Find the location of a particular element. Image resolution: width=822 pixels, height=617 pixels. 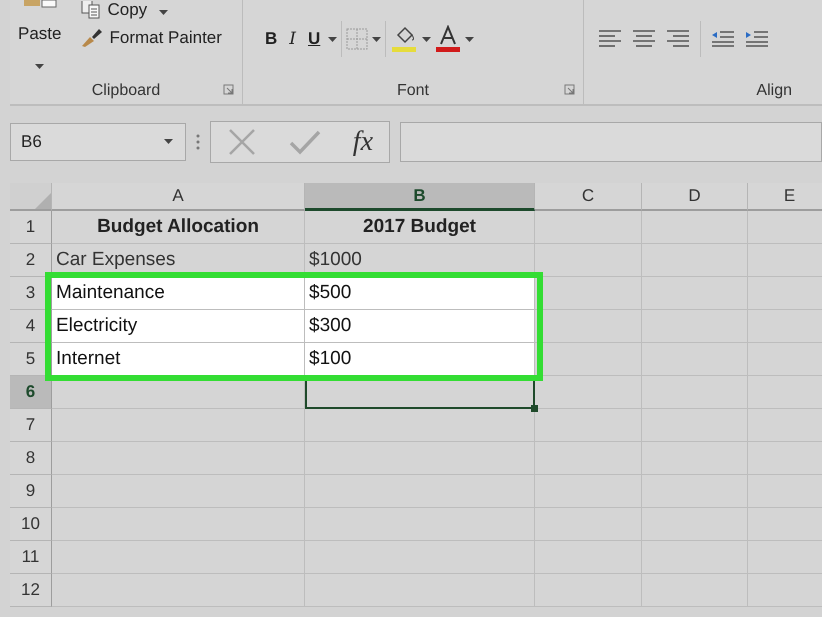

formula-input is located at coordinates (611, 142).